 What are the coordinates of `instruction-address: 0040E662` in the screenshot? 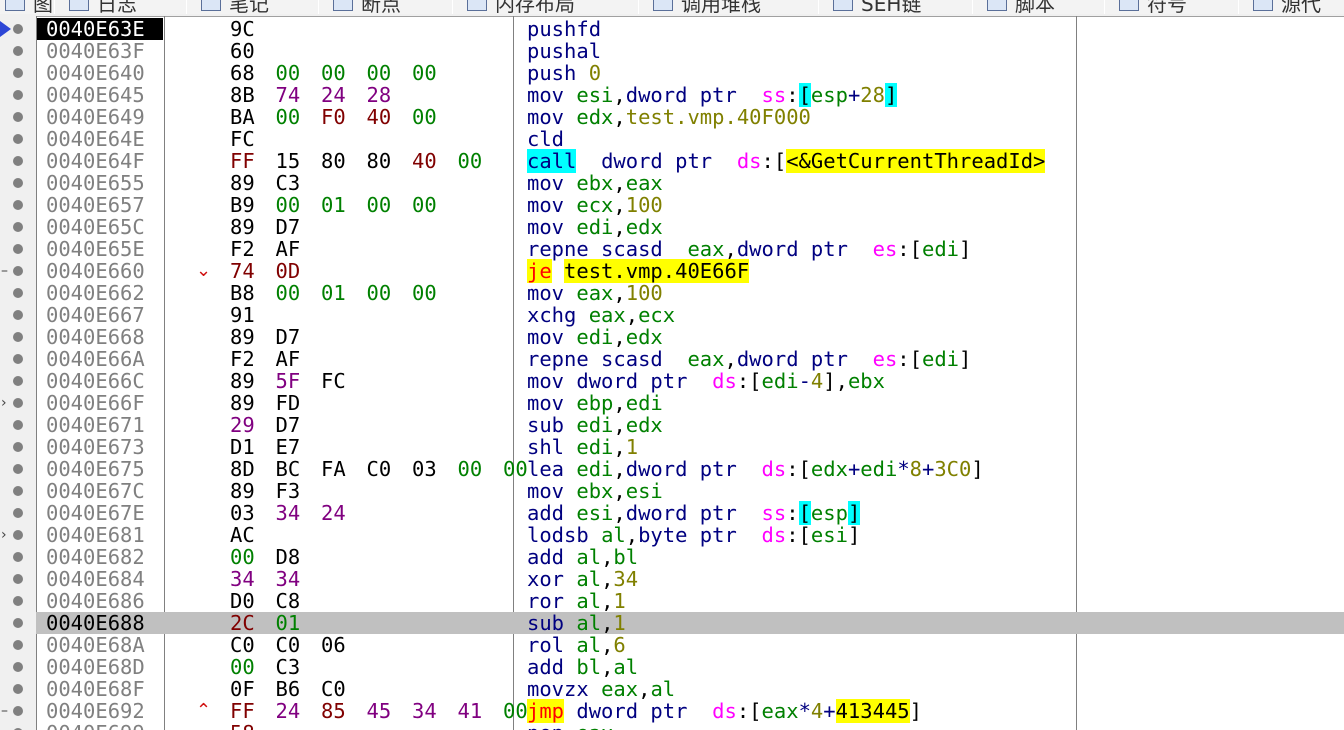 It's located at (95, 293).